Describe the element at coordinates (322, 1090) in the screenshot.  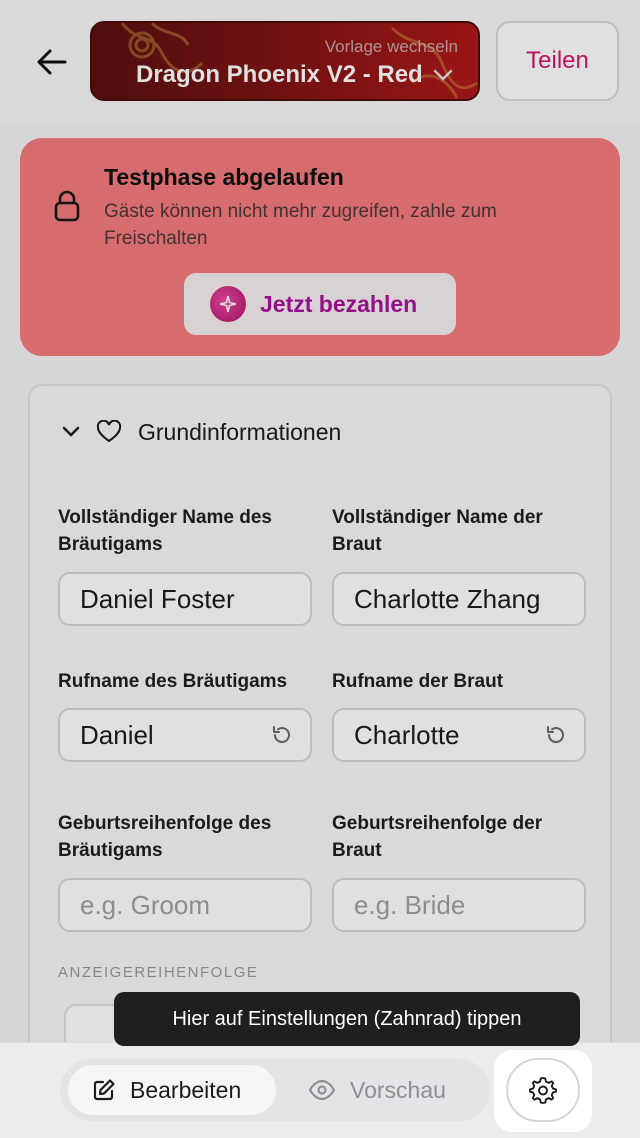
I see `eye-icon` at that location.